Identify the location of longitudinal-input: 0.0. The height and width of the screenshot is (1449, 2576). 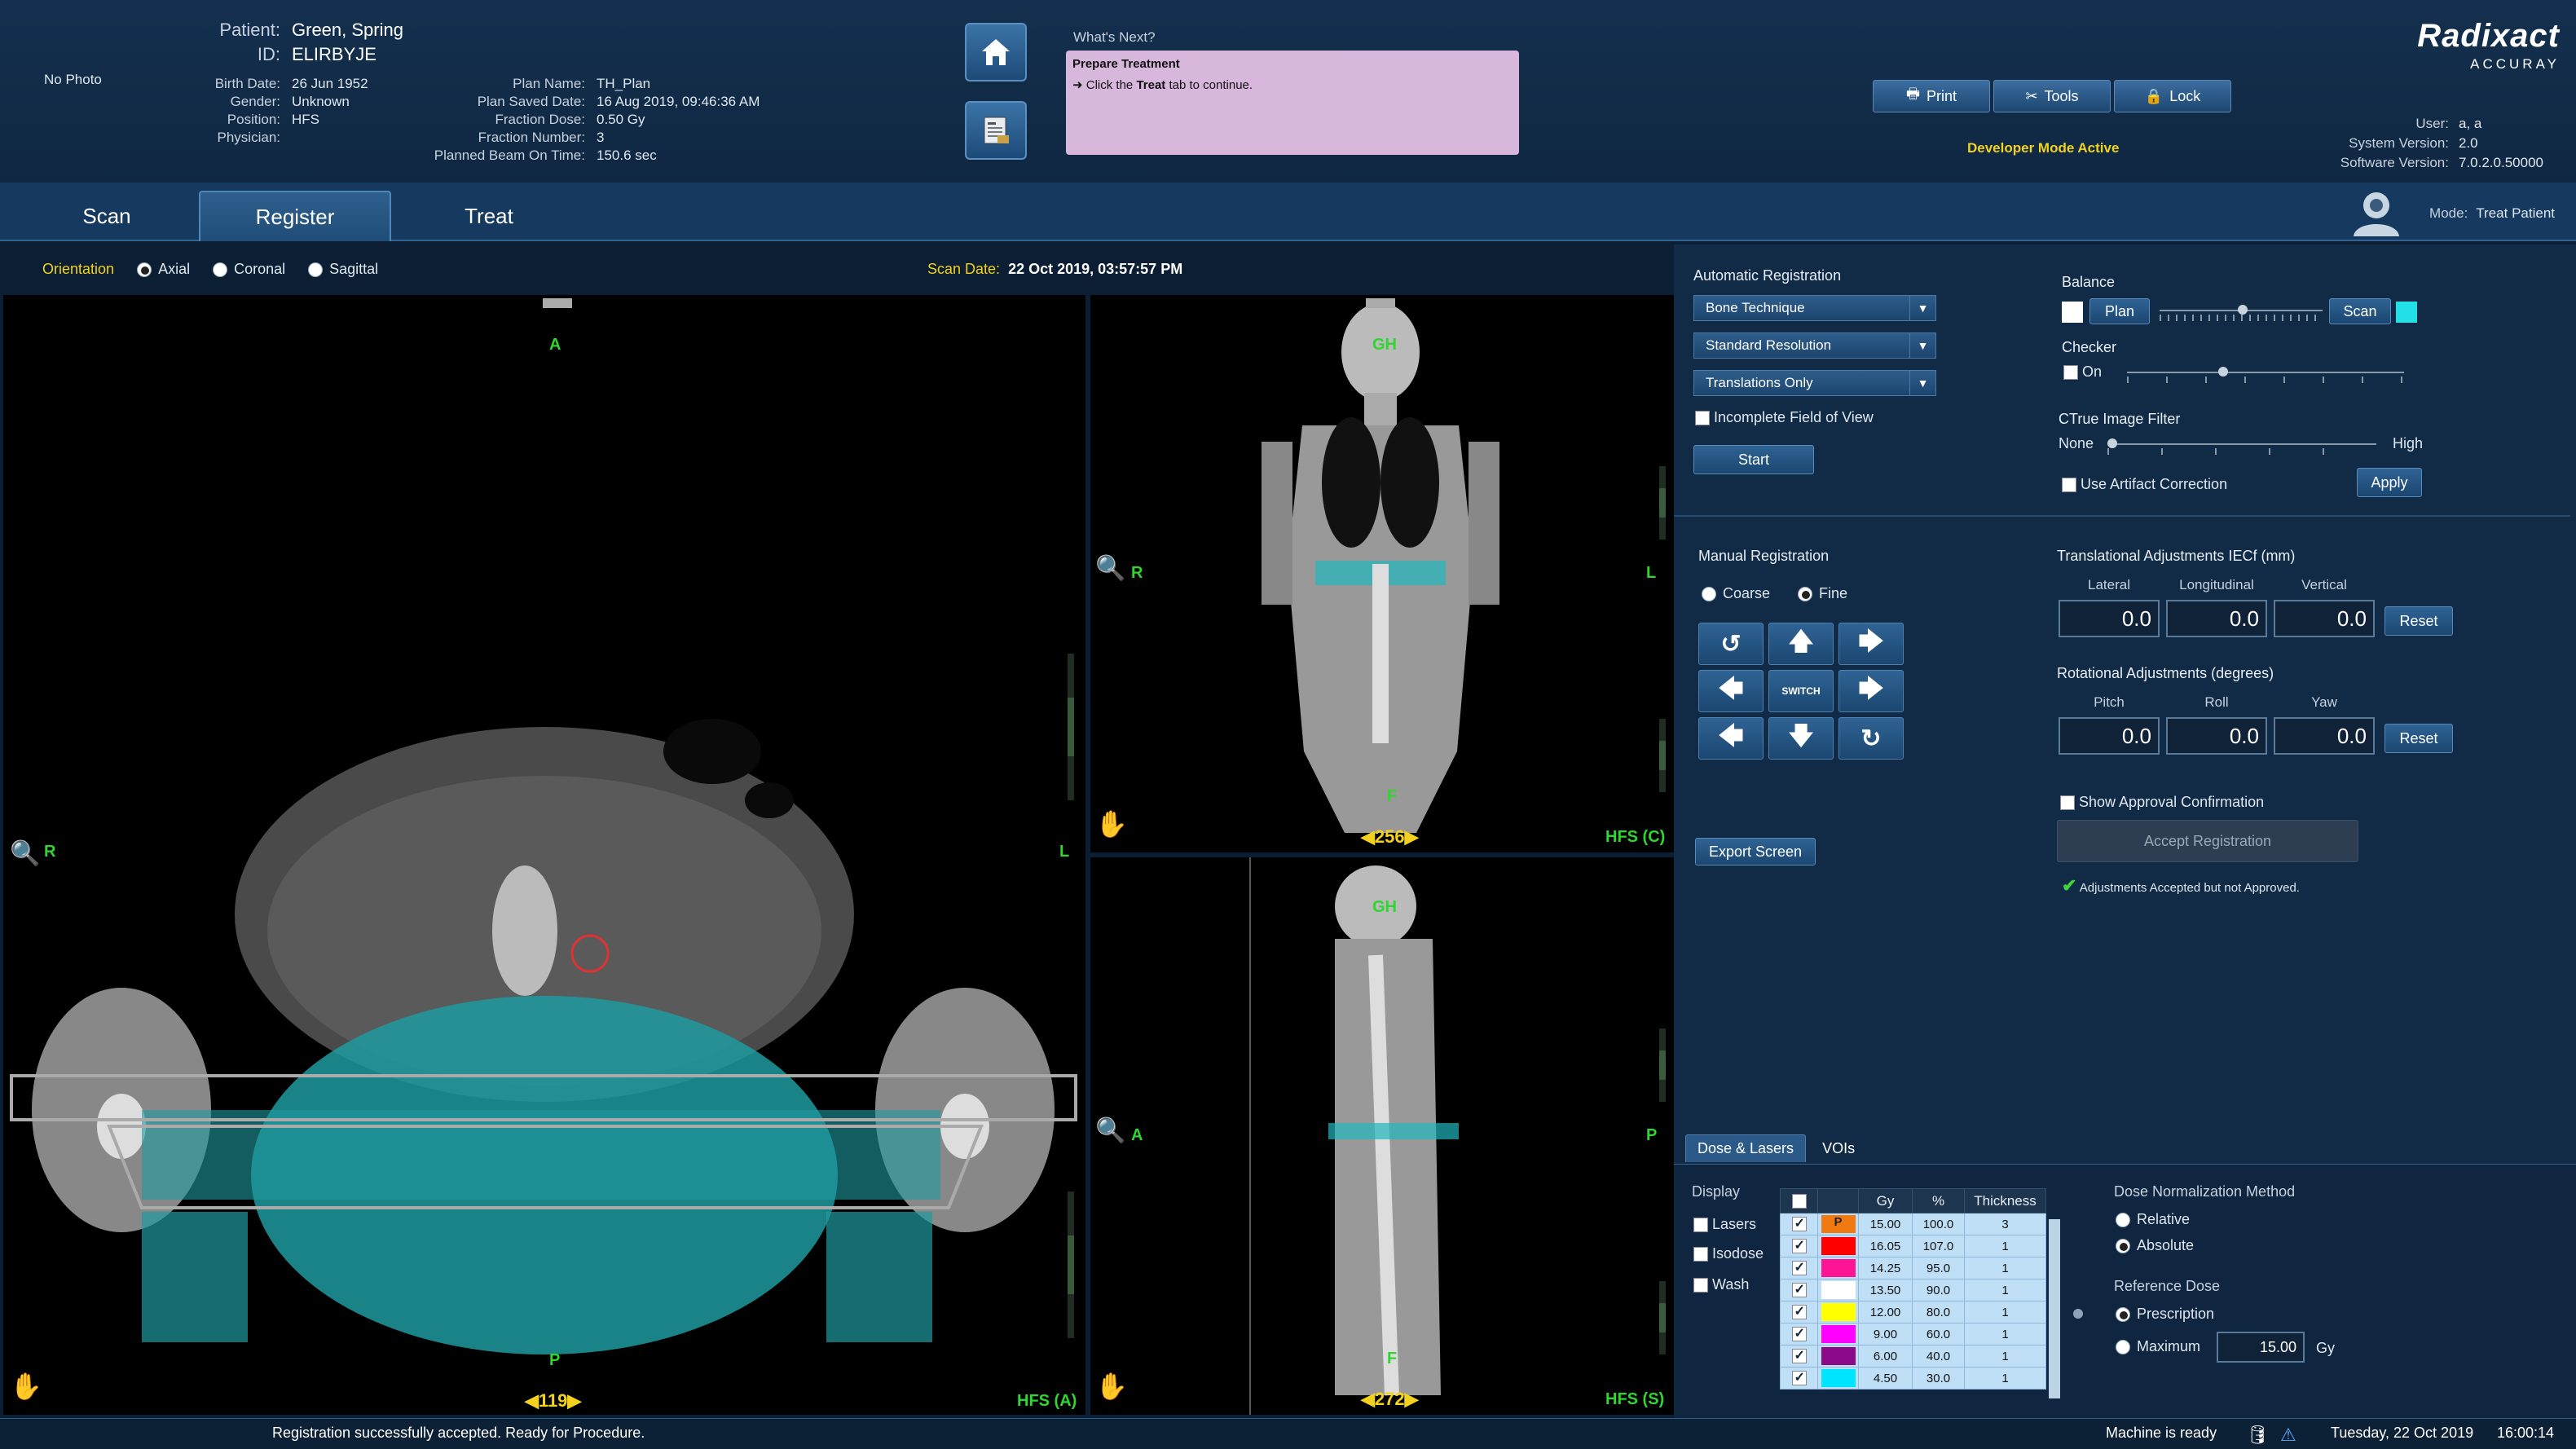
(2216, 618).